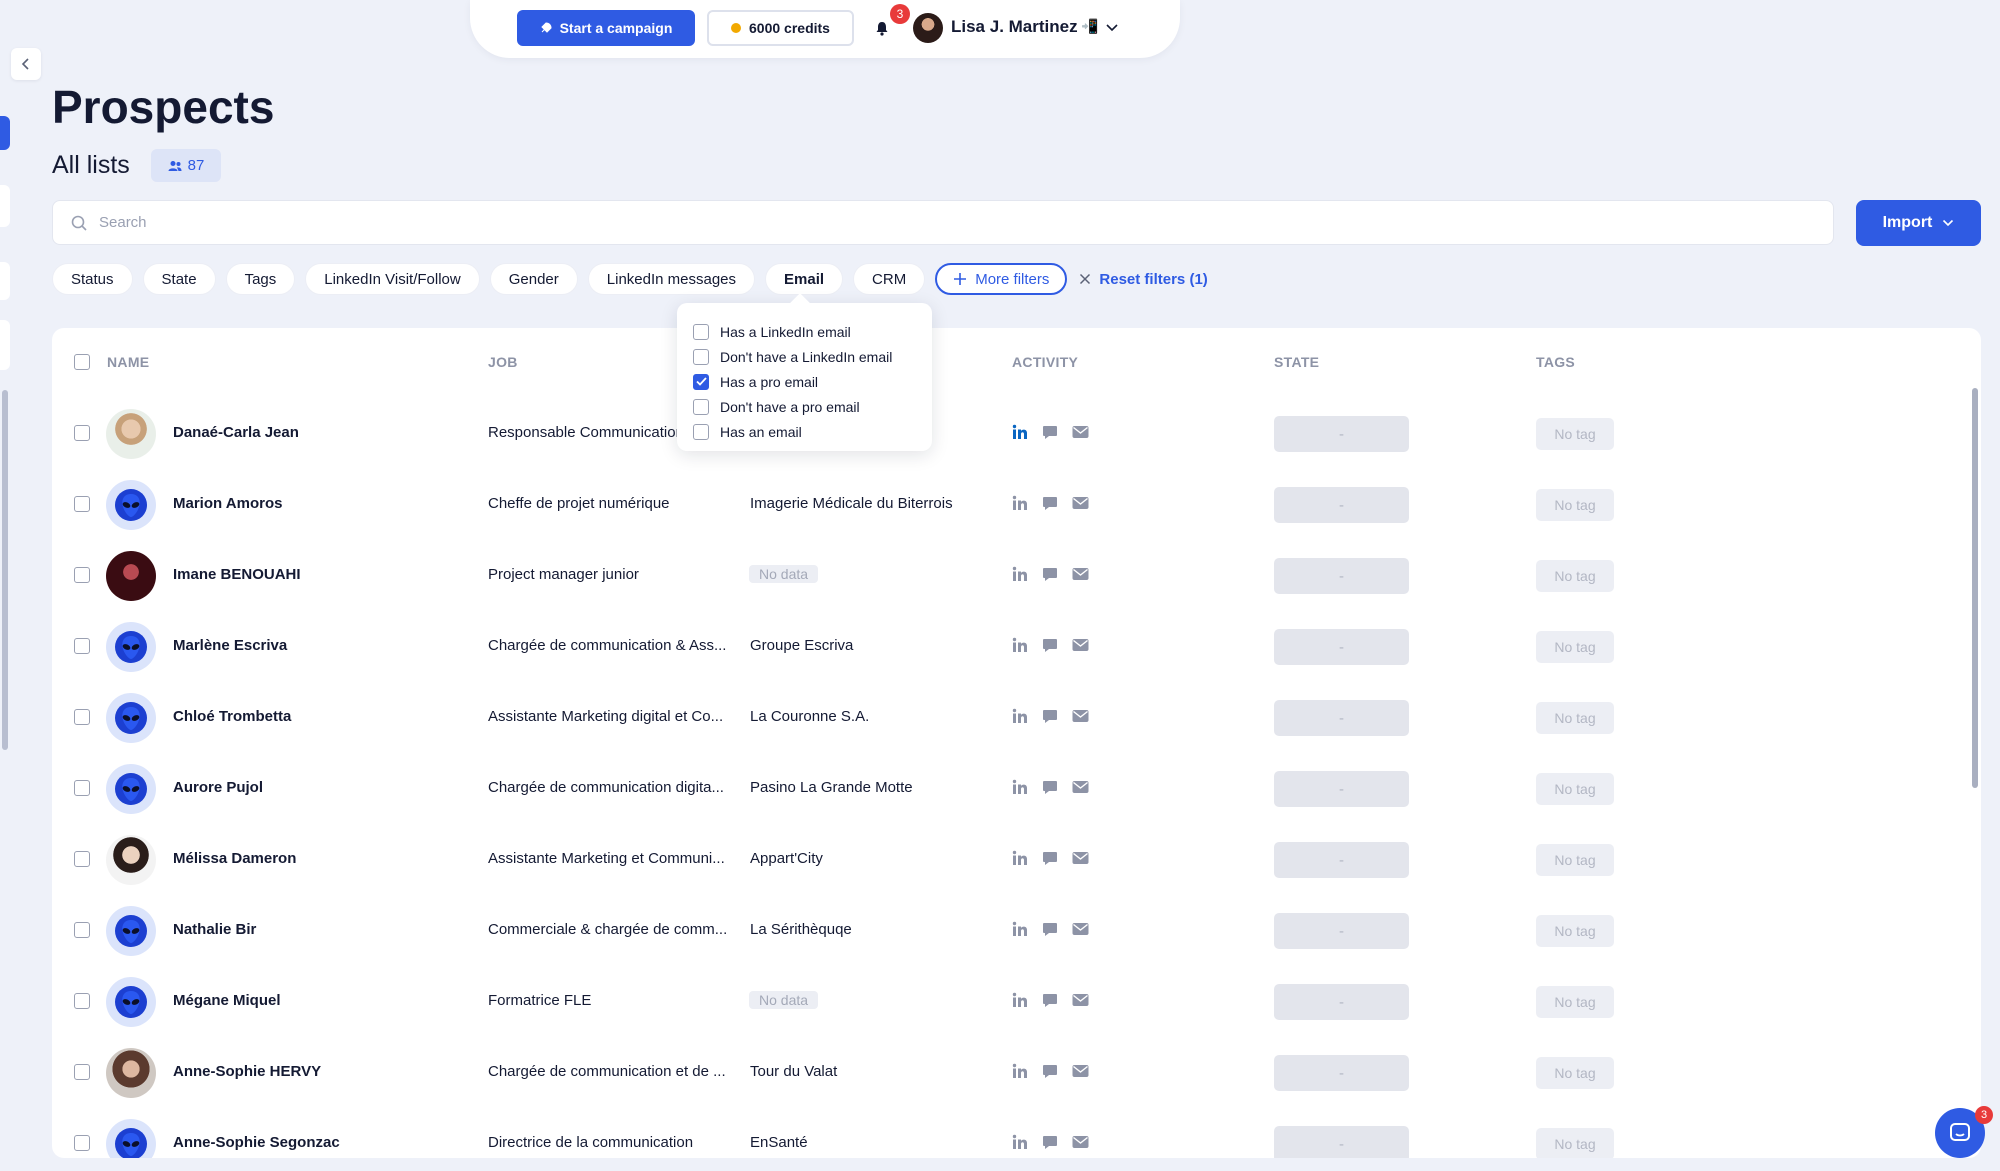  Describe the element at coordinates (1001, 279) in the screenshot. I see `more-filters-button: More filters` at that location.